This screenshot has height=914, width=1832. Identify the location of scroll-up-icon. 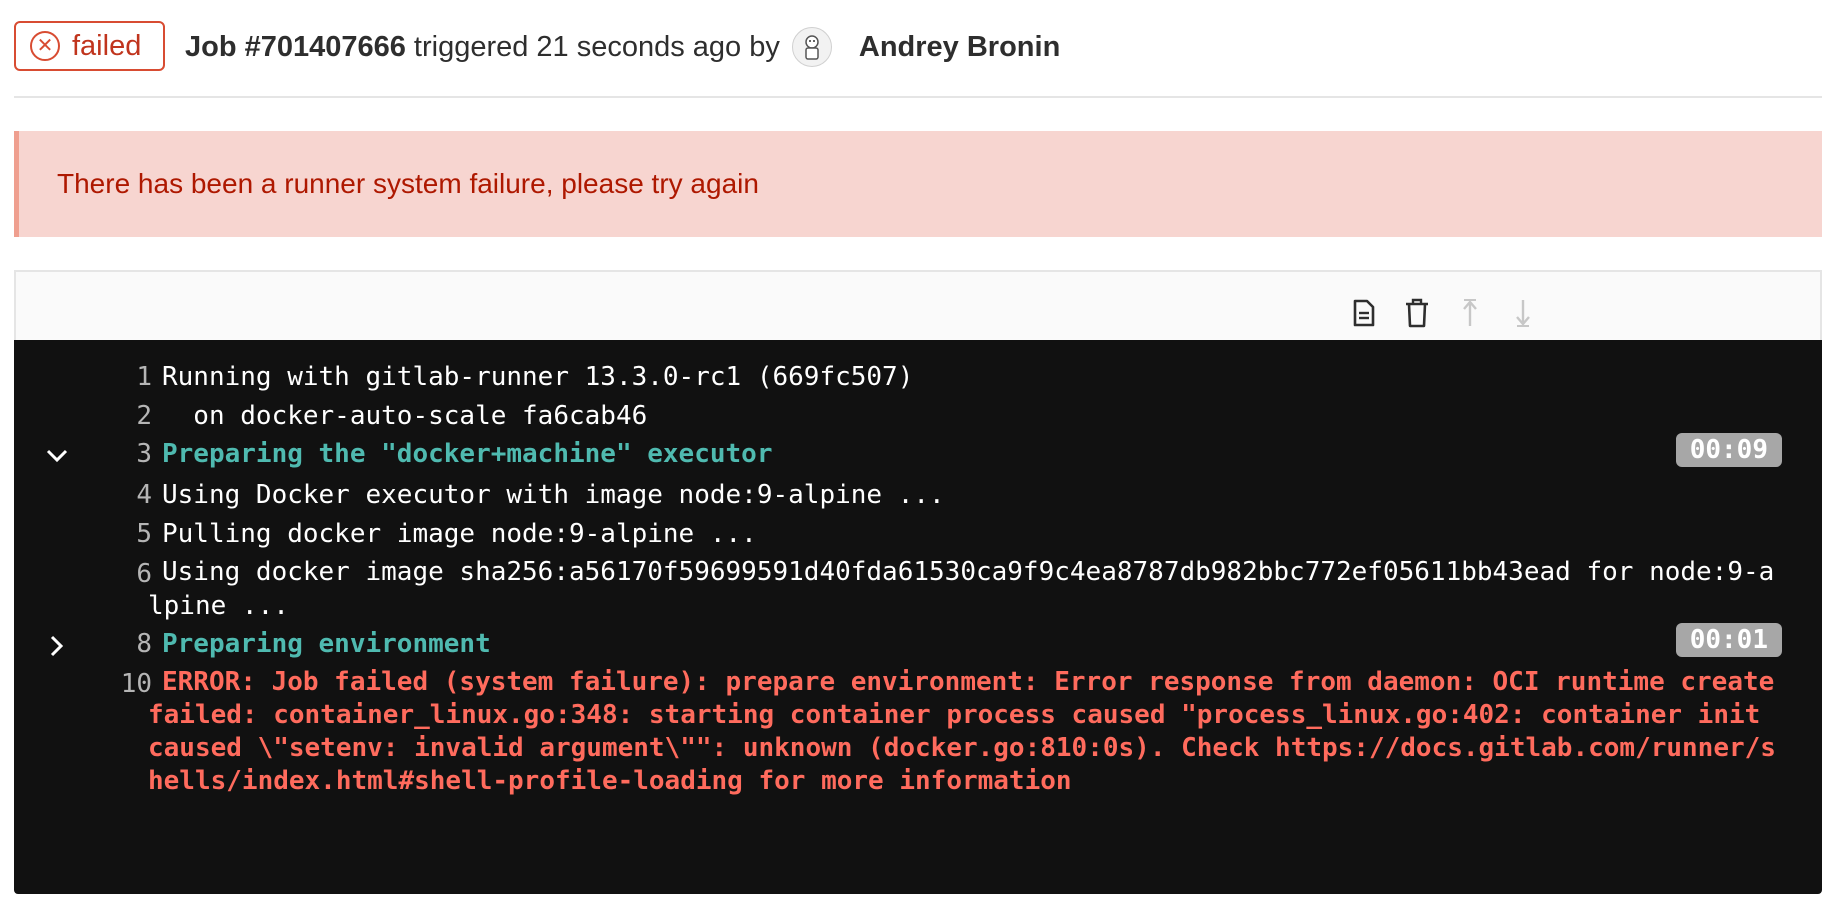
(1470, 312).